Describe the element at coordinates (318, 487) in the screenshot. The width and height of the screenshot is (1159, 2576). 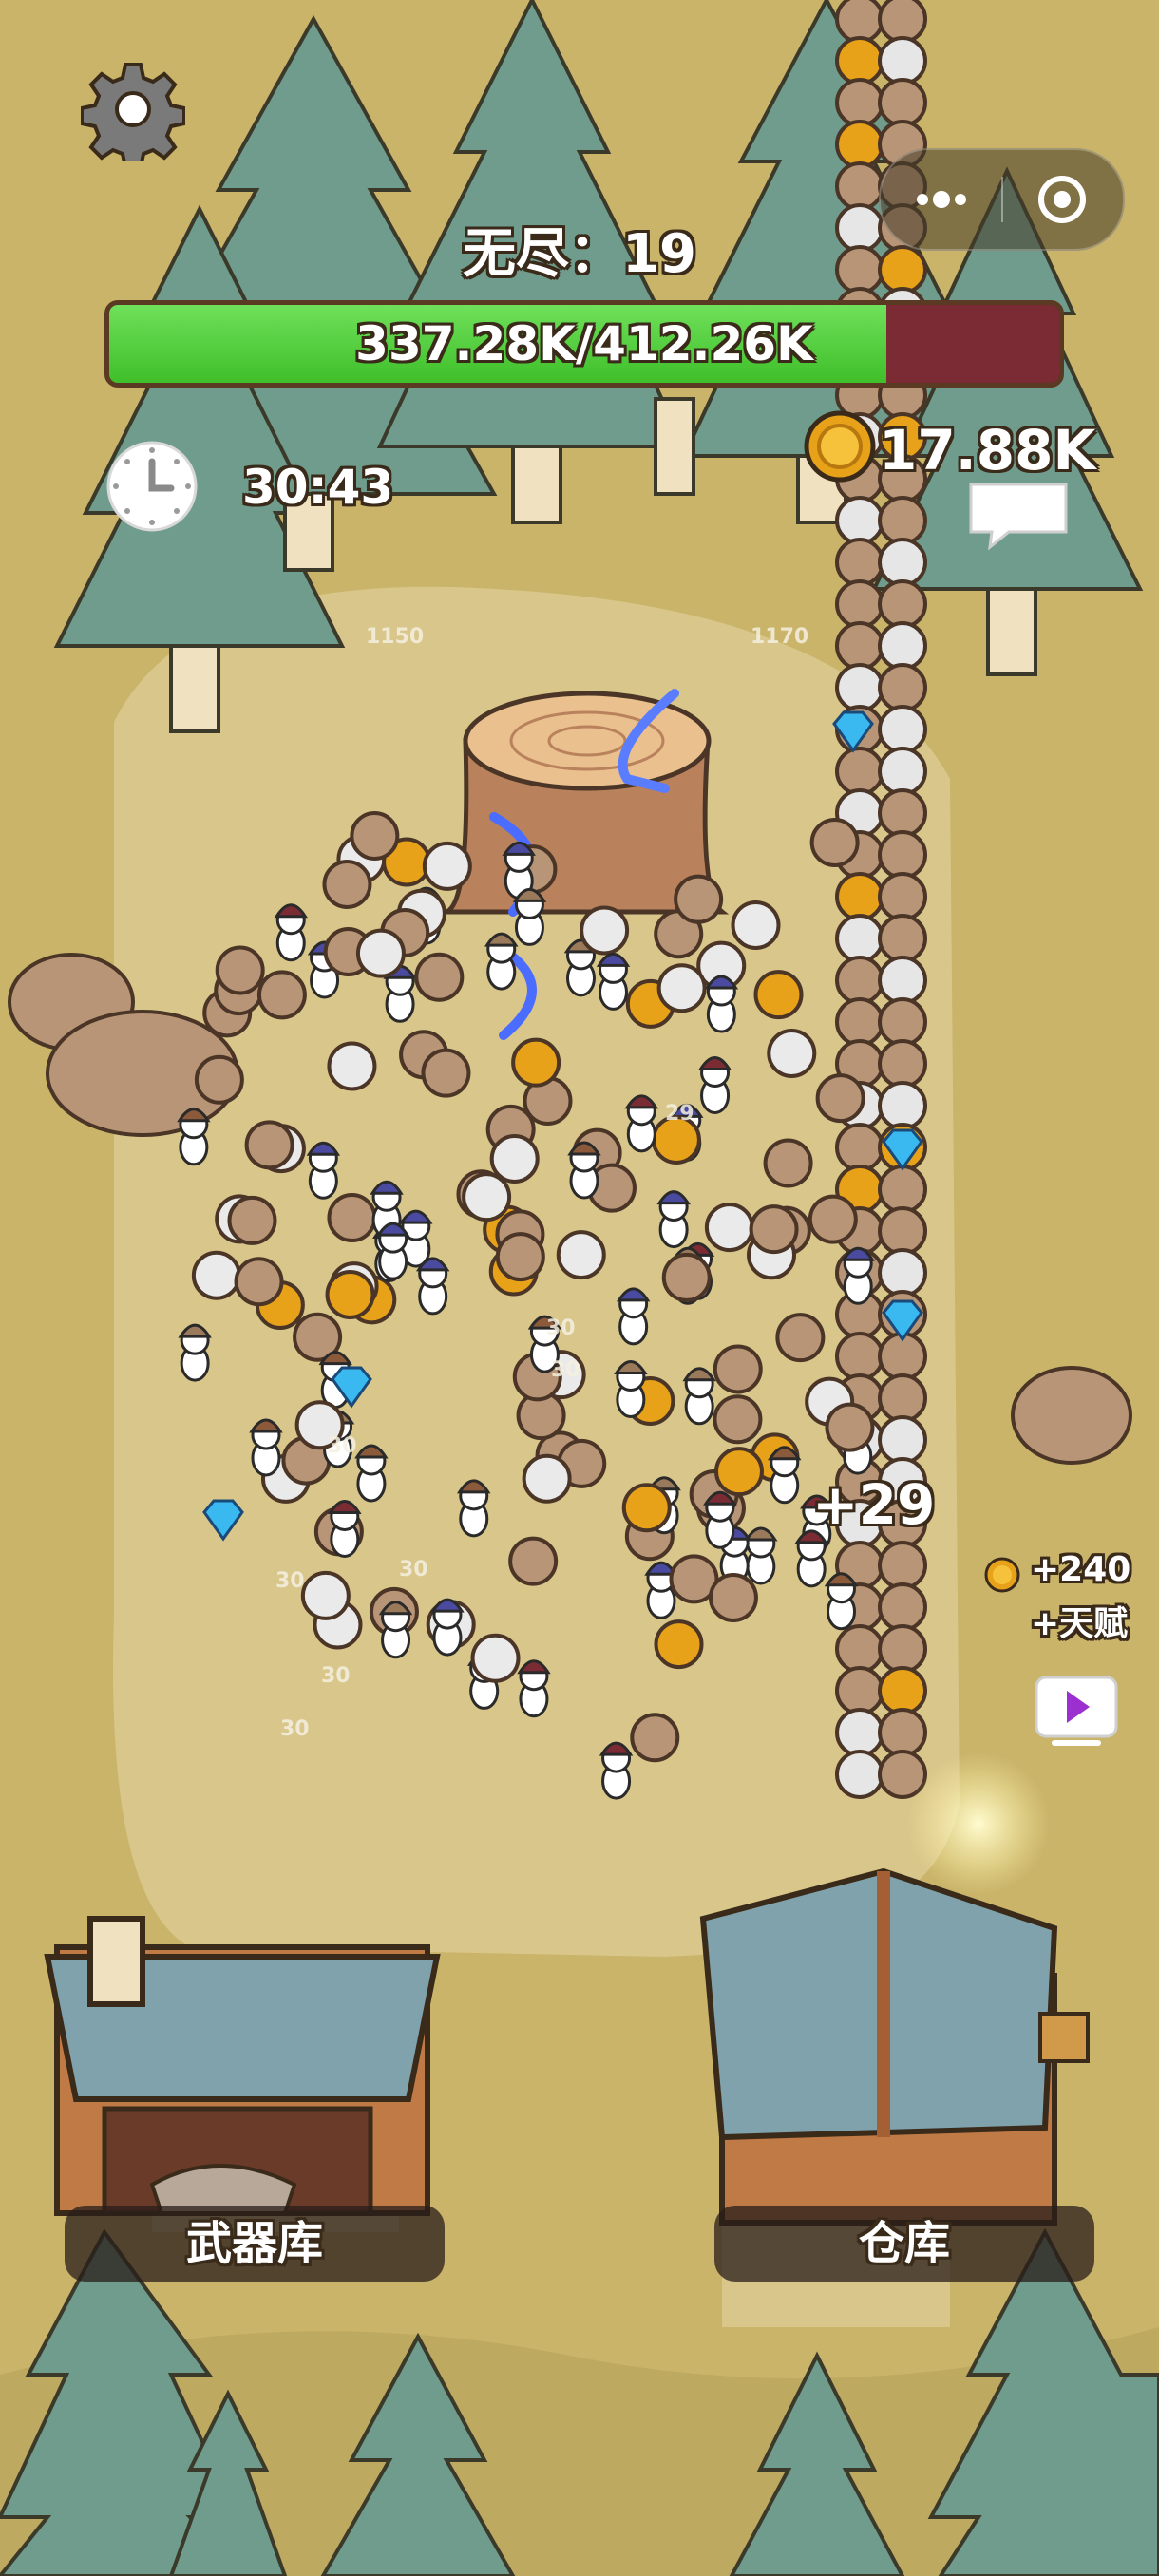
I see `timer-text: 30:43` at that location.